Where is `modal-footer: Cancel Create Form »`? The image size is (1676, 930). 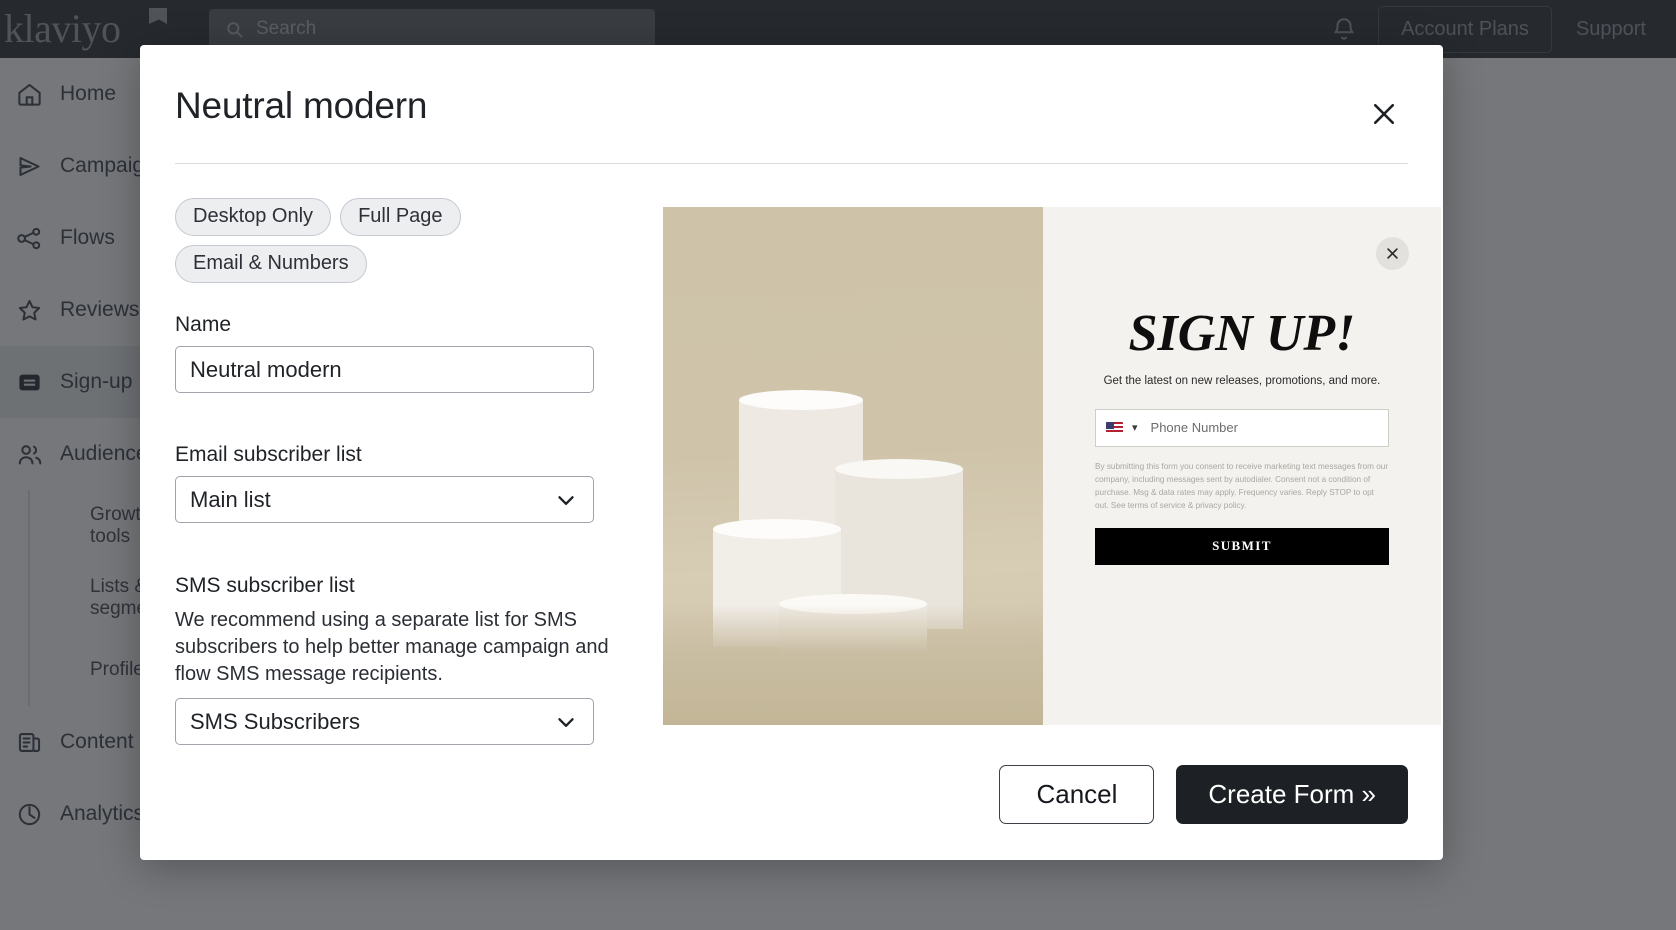 modal-footer: Cancel Create Form » is located at coordinates (791, 812).